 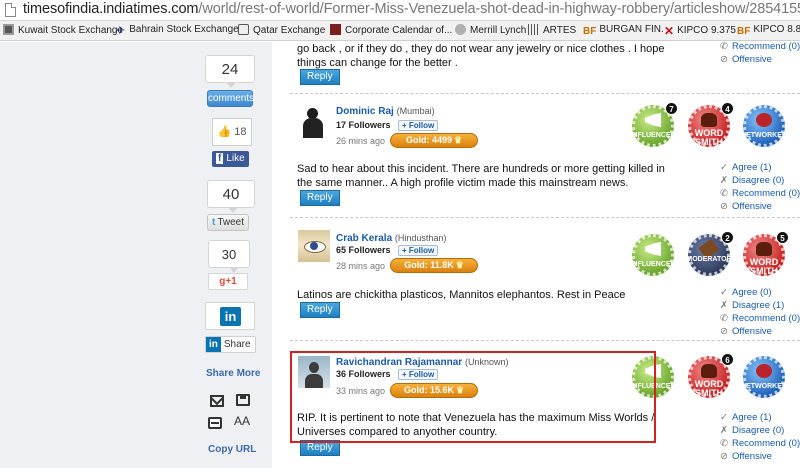 What do you see at coordinates (233, 373) in the screenshot?
I see `share-more-link: Share More` at bounding box center [233, 373].